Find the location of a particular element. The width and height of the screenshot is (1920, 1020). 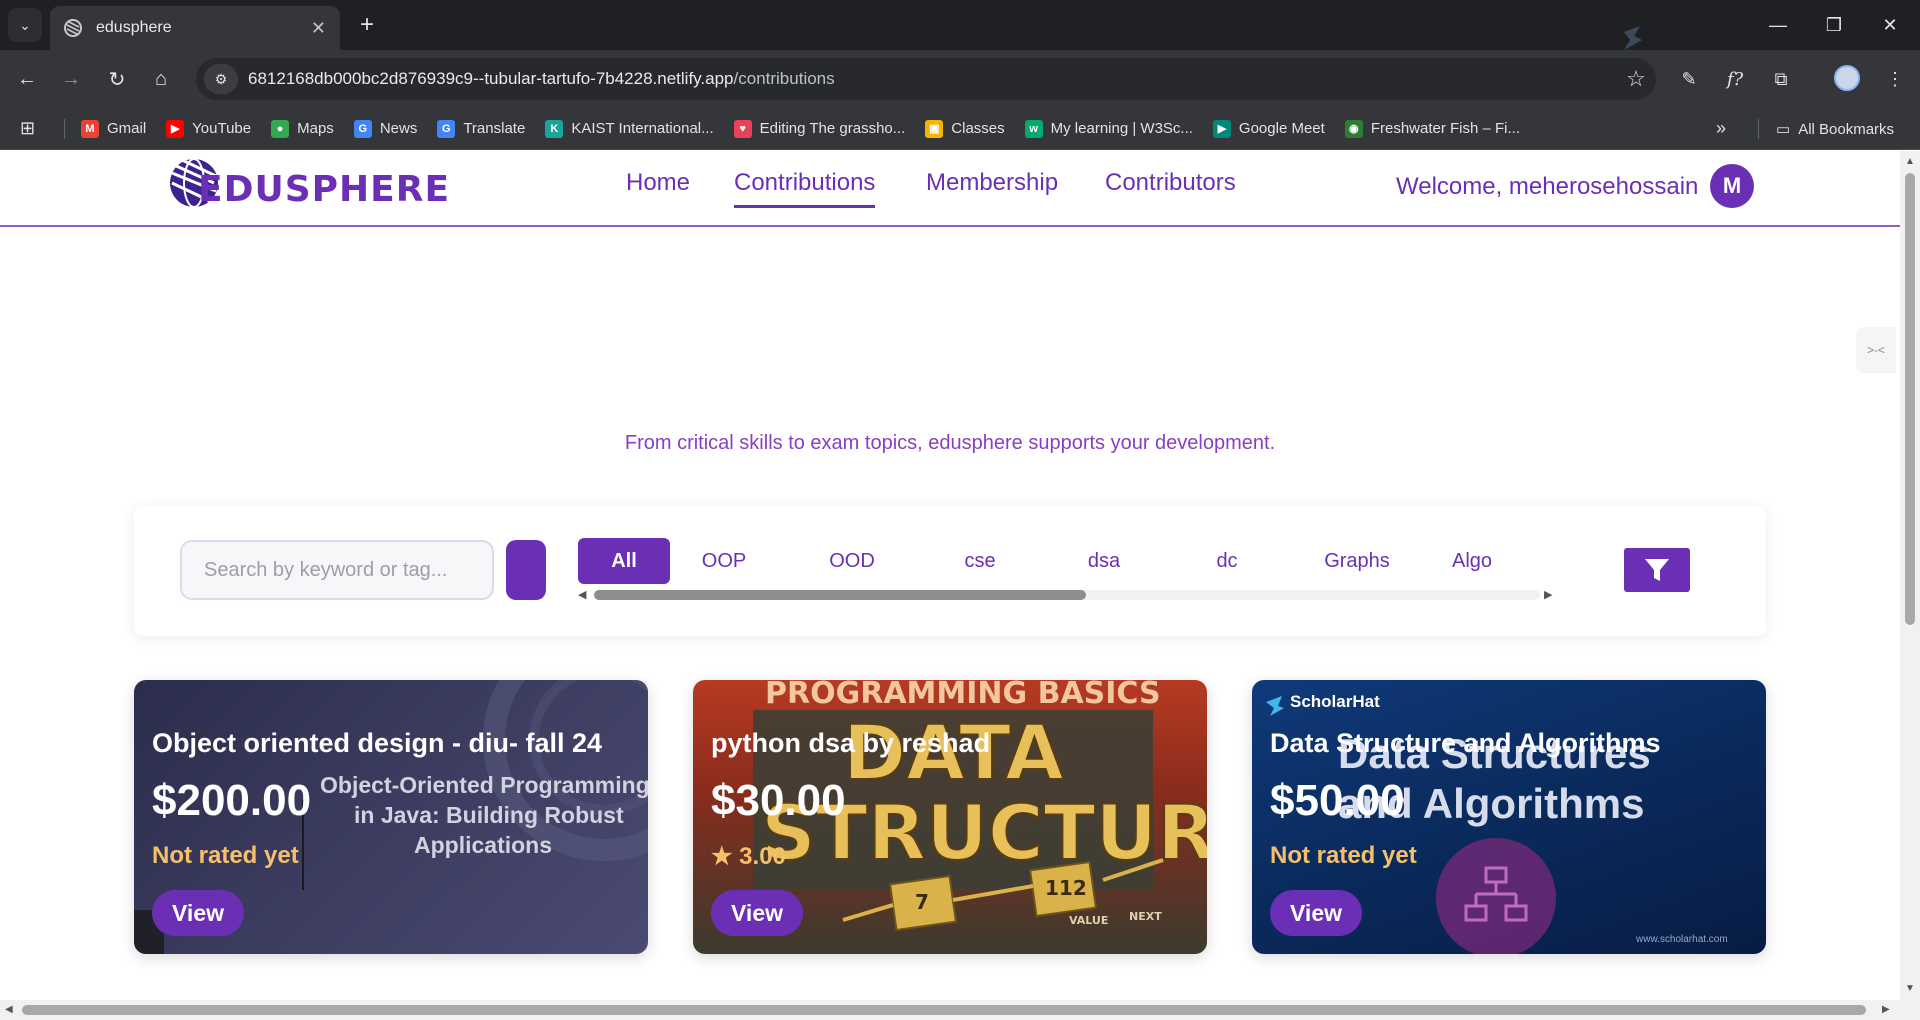

restore-button: ❐ is located at coordinates (1834, 25).